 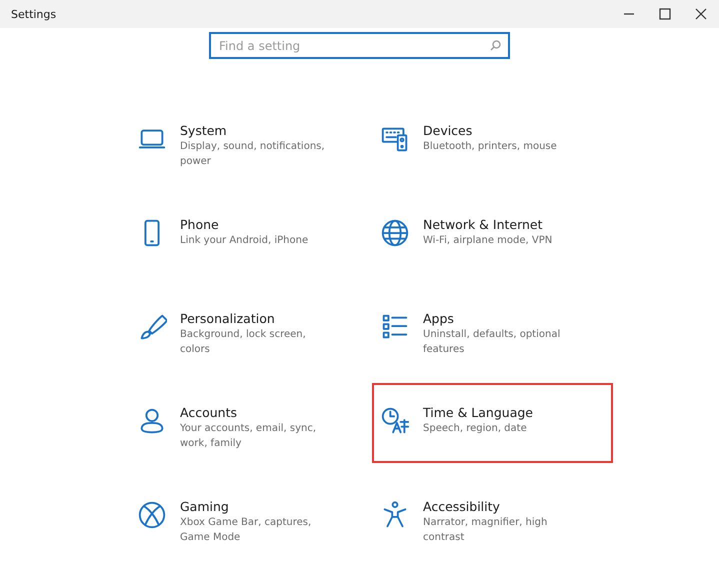 I want to click on category-tile: Gaming Xbox Game Bar, captures, Game Mode, so click(x=249, y=517).